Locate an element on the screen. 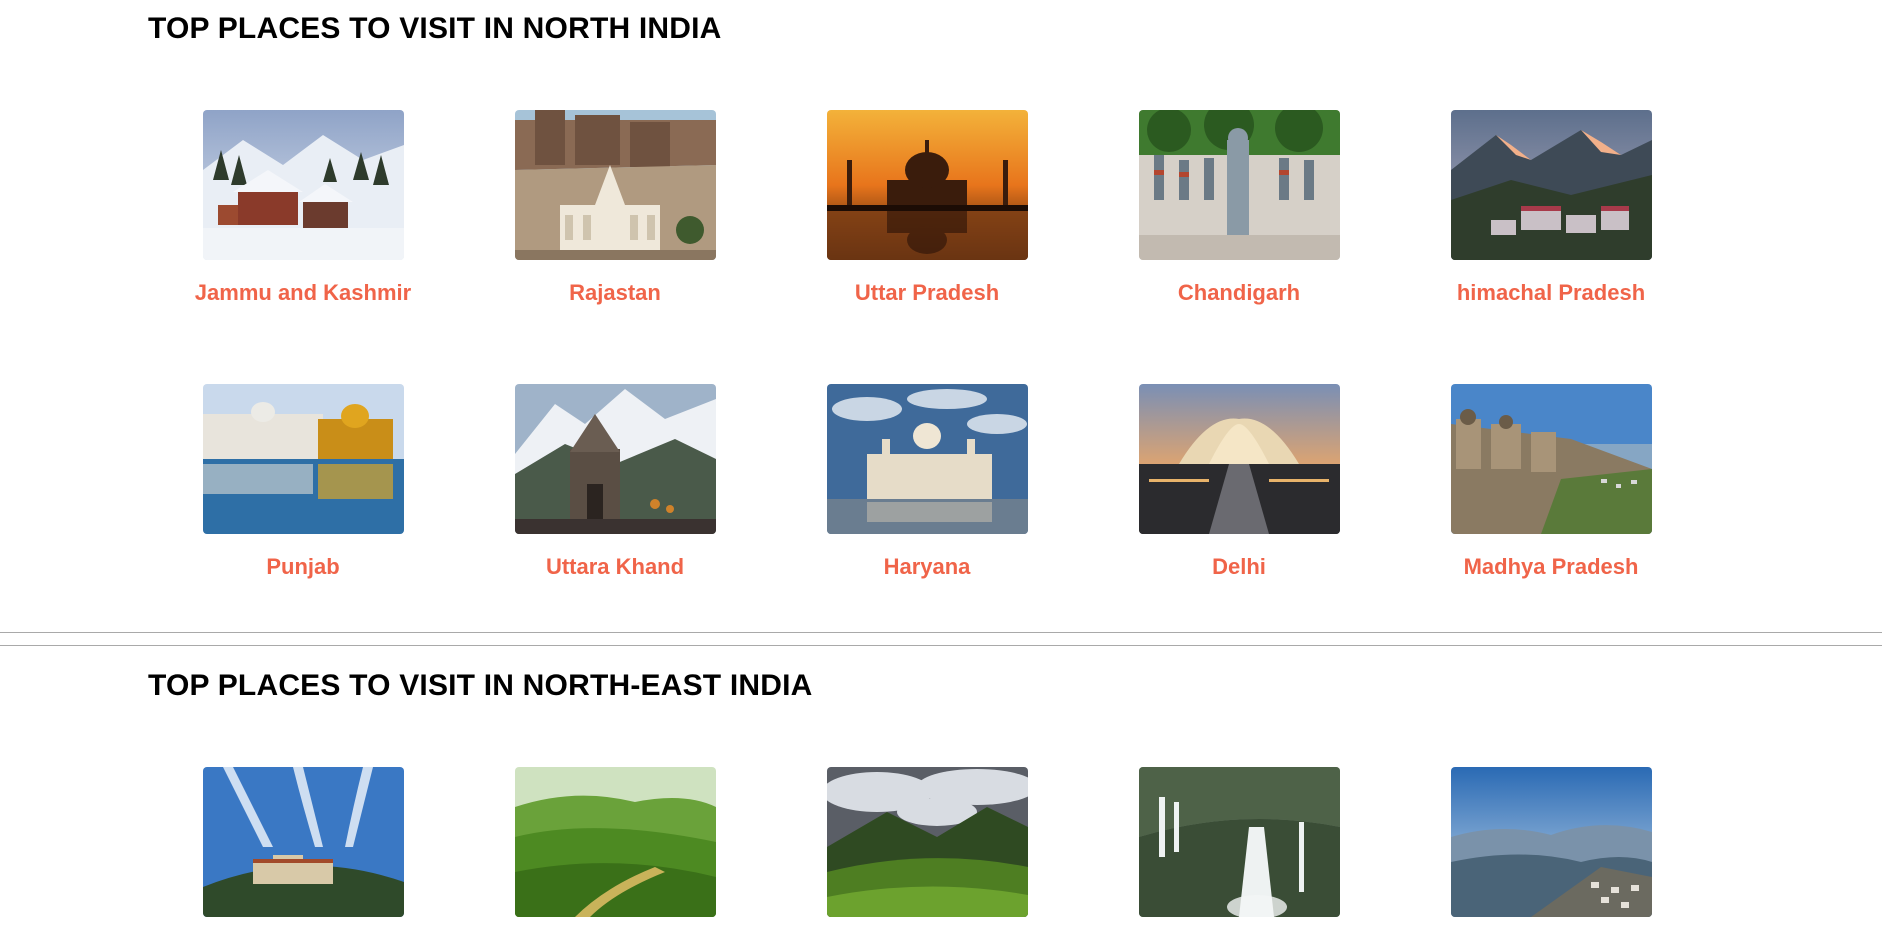 This screenshot has height=935, width=1882. place-name: Haryana is located at coordinates (927, 567).